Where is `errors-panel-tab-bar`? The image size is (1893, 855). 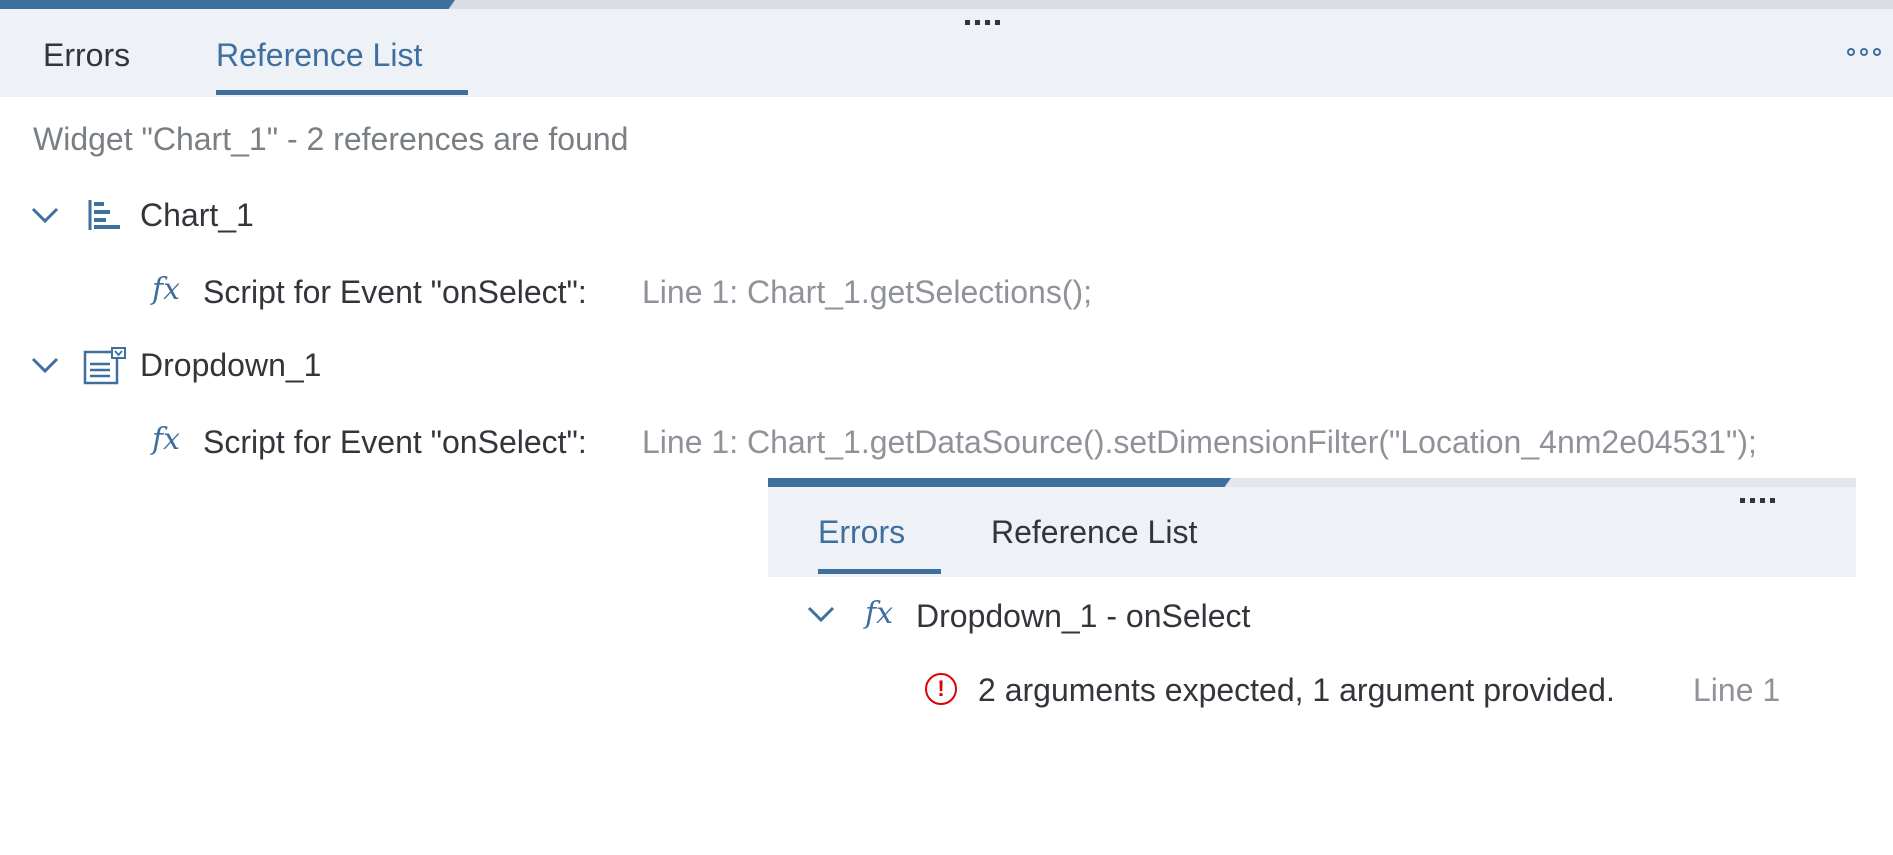
errors-panel-tab-bar is located at coordinates (1312, 532).